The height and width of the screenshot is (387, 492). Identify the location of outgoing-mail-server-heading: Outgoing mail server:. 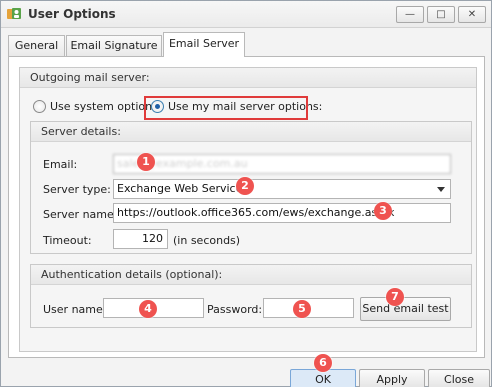
(248, 78).